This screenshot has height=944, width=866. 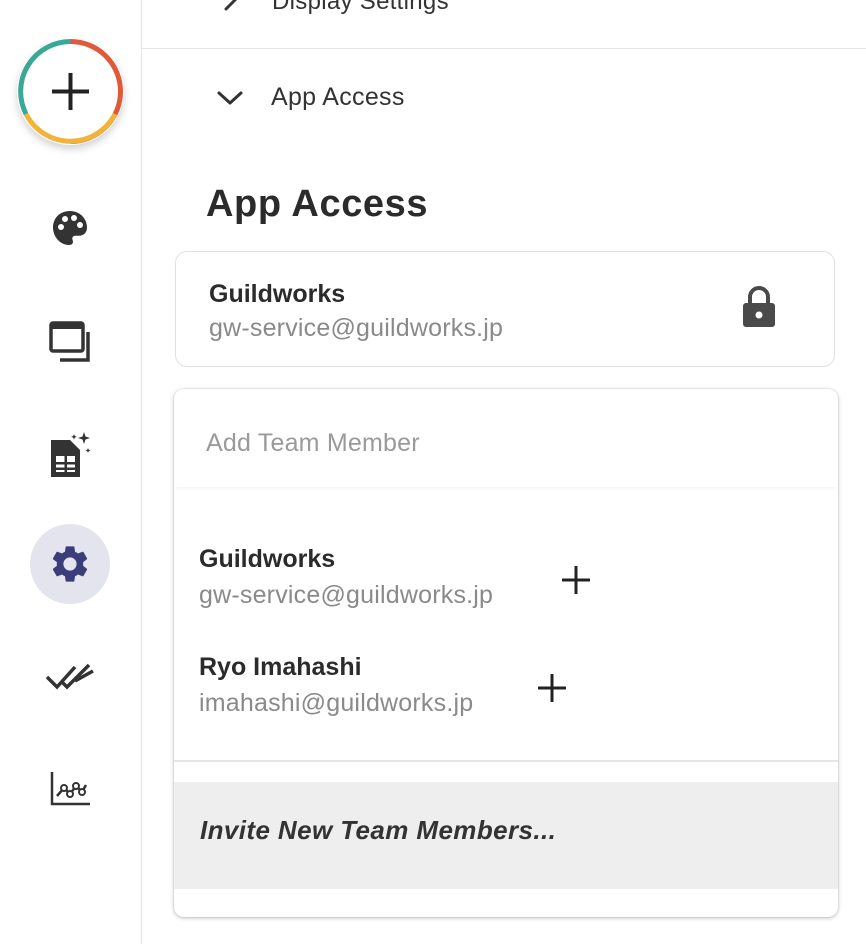 I want to click on create-button, so click(x=70, y=91).